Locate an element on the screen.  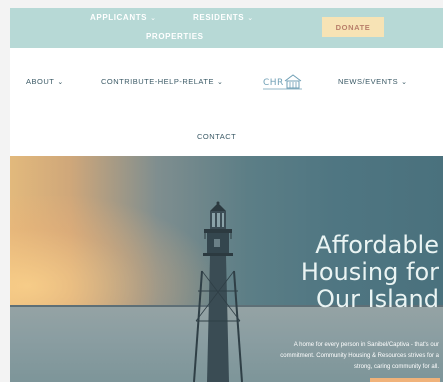
menu-applicants: APPLICANTS ⌄ is located at coordinates (123, 17).